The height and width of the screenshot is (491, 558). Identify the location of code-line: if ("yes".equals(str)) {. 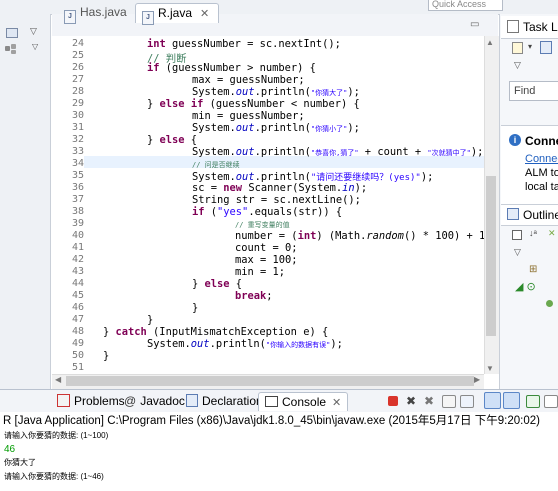
(267, 212).